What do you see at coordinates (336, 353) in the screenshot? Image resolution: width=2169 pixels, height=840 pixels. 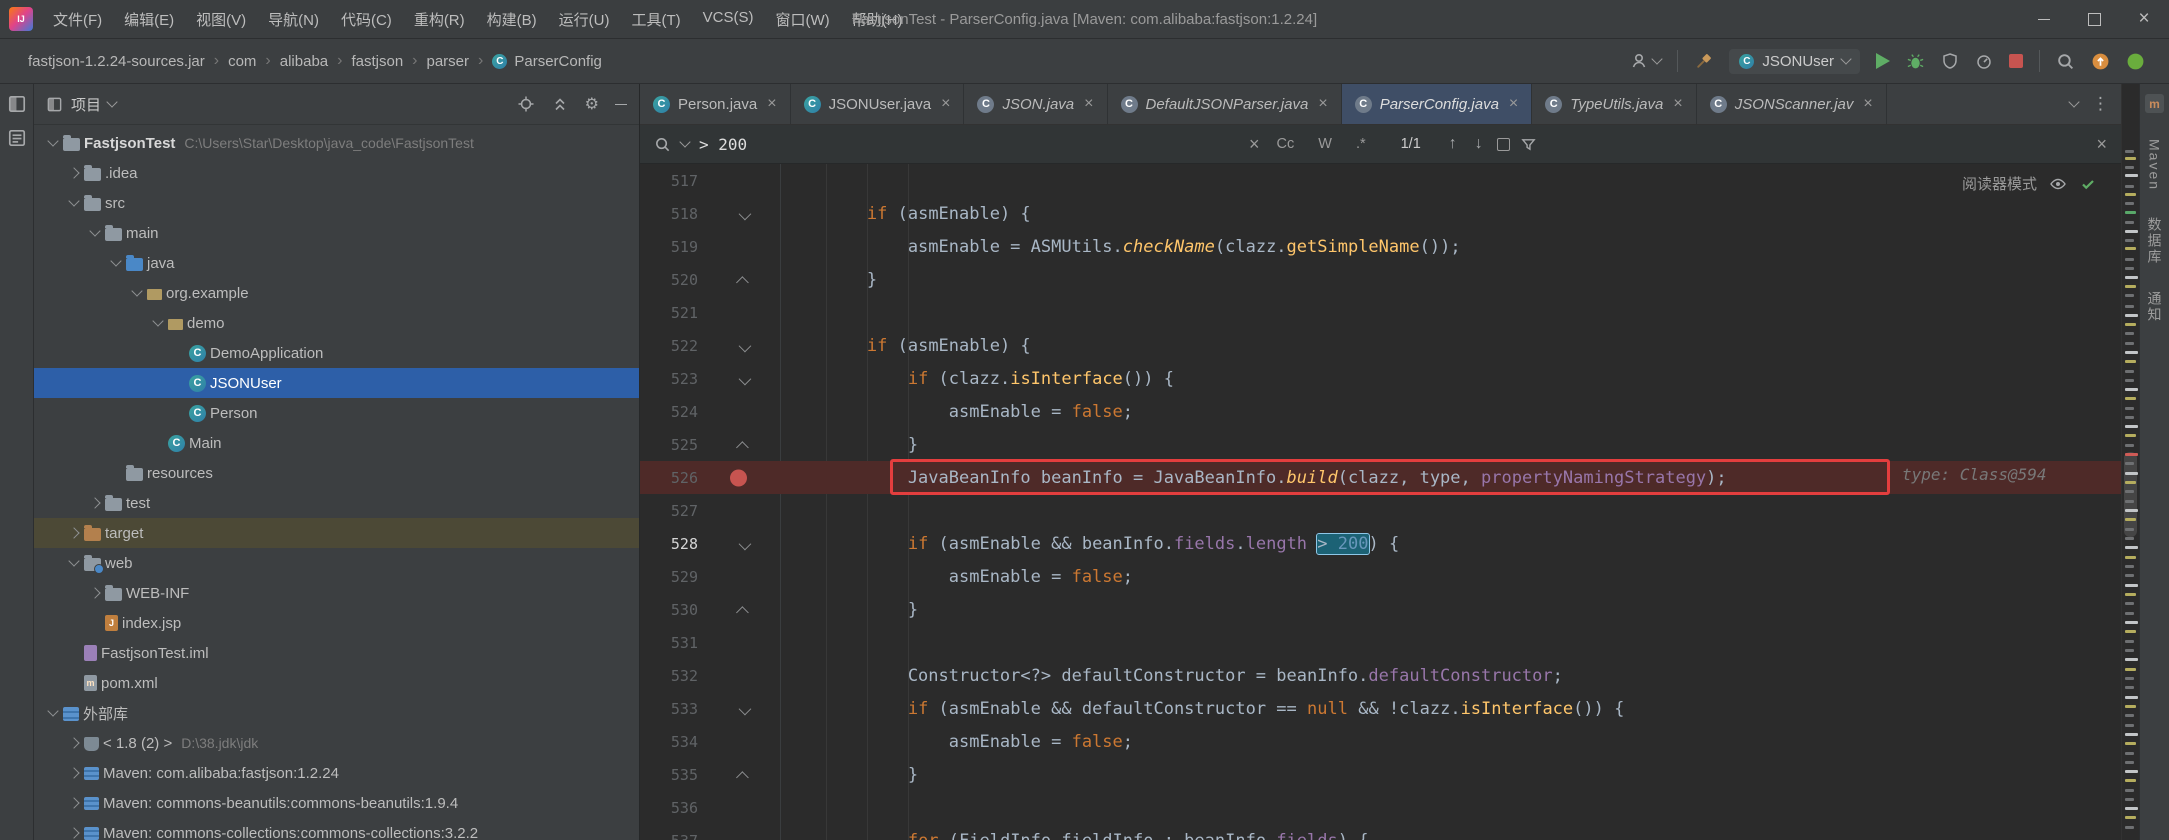 I see `tree-row-demoapplication: DemoApplication` at bounding box center [336, 353].